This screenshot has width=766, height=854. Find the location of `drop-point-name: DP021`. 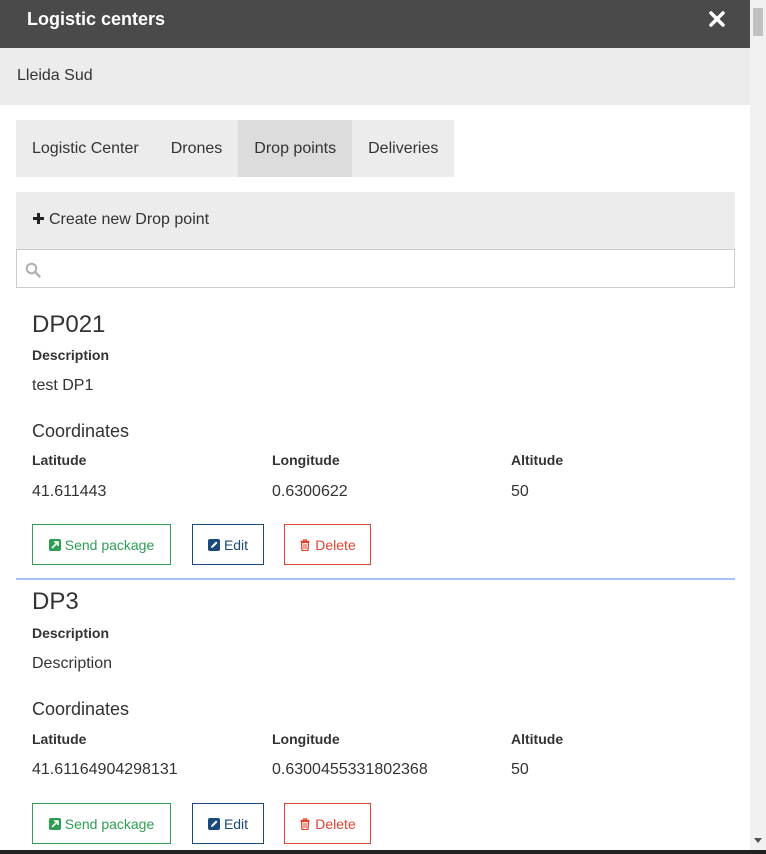

drop-point-name: DP021 is located at coordinates (69, 324).